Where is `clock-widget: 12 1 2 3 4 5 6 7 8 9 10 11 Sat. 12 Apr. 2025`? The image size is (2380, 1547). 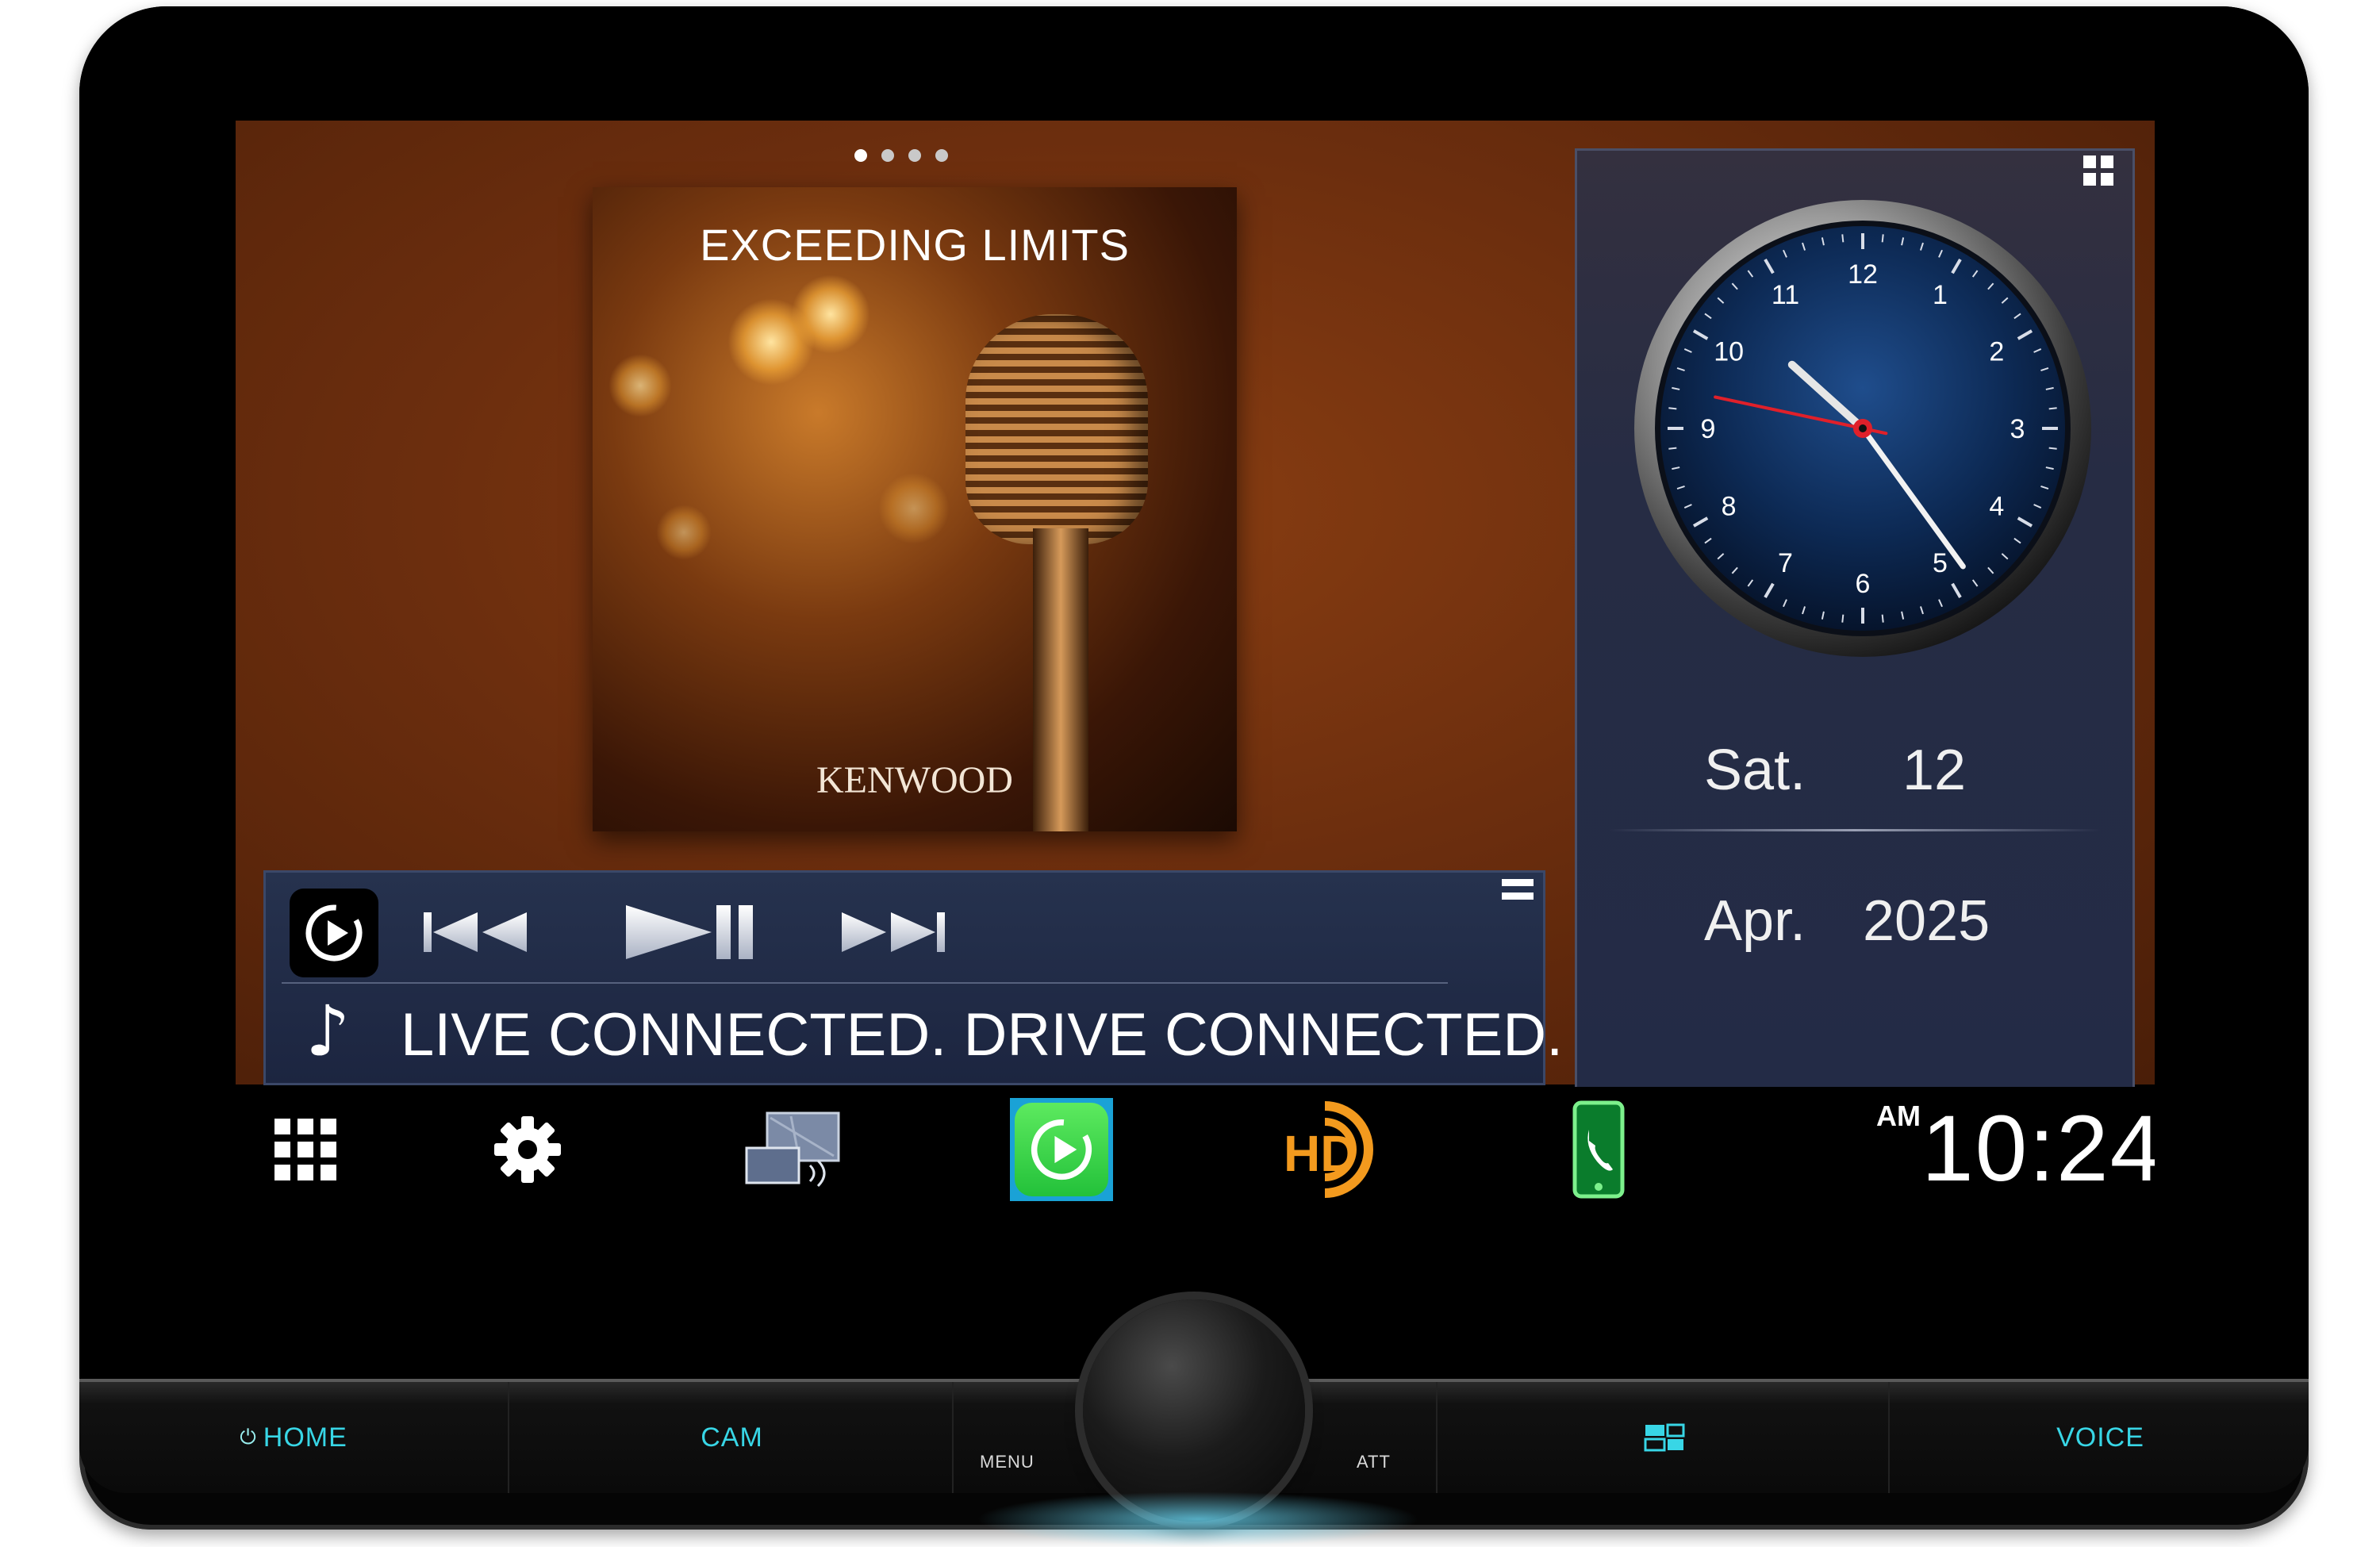 clock-widget: 12 1 2 3 4 5 6 7 8 9 10 11 Sat. 12 Apr. 2025 is located at coordinates (1855, 618).